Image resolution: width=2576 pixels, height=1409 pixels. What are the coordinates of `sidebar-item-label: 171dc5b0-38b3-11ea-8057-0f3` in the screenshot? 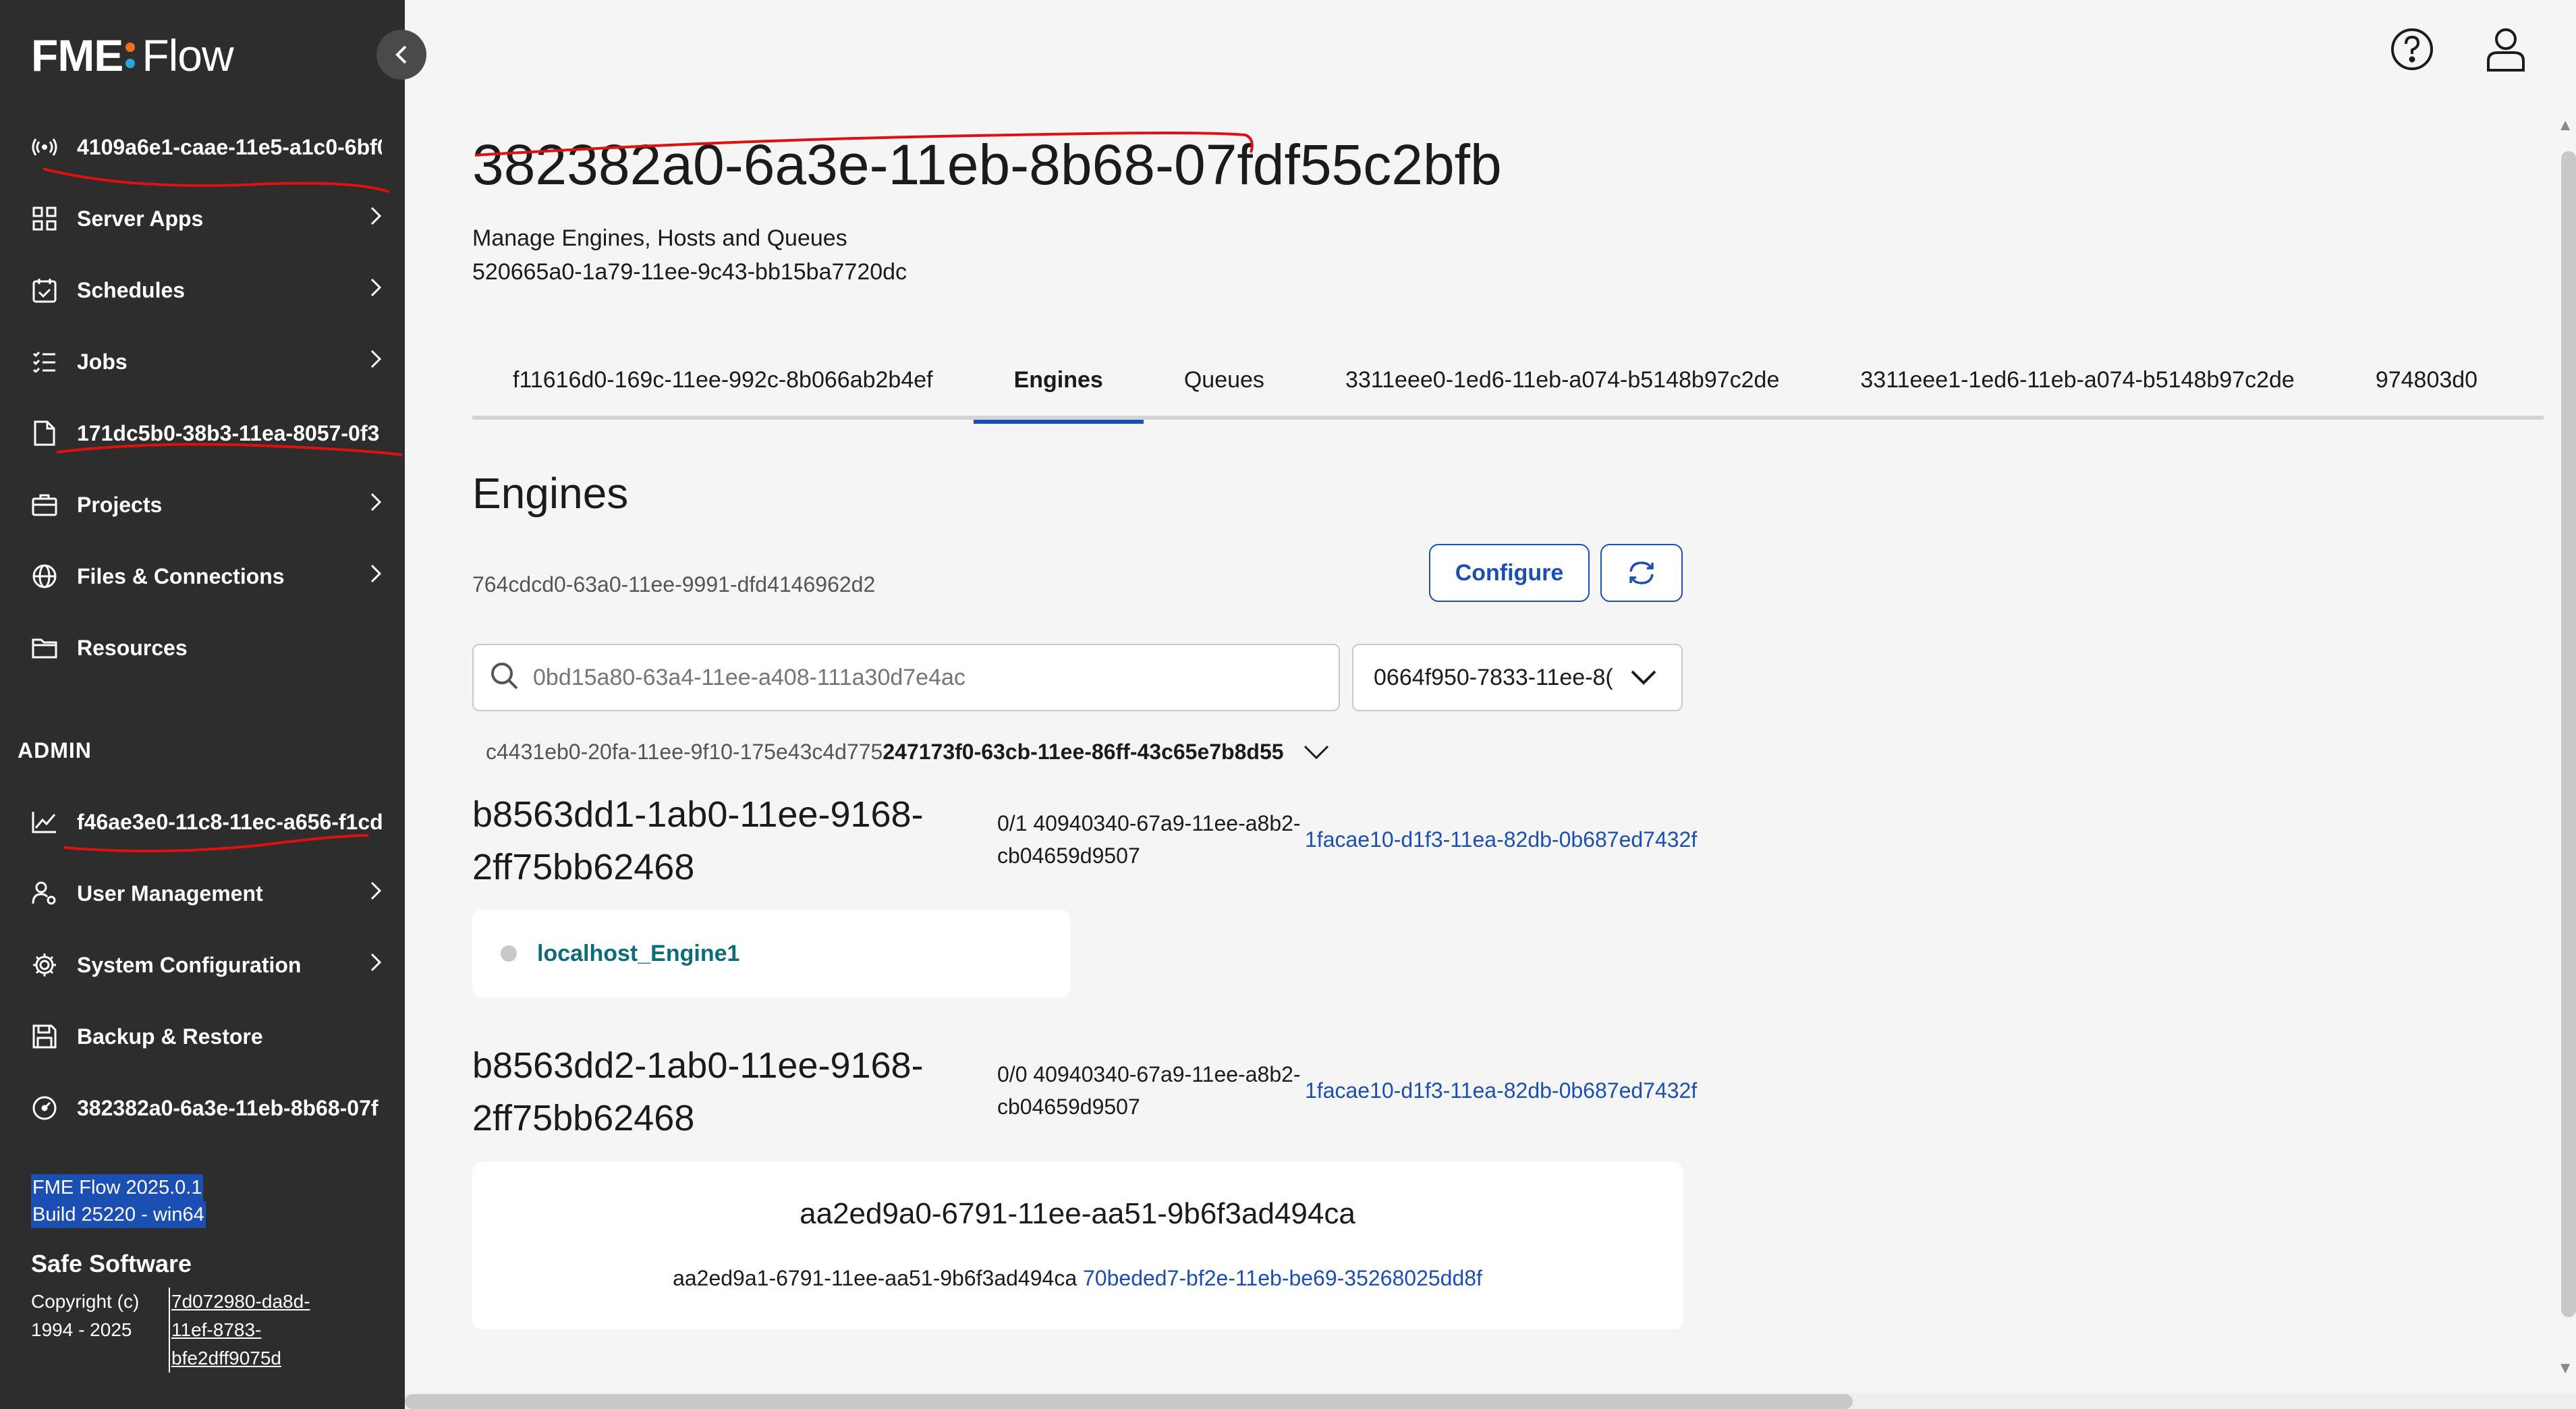 It's located at (228, 432).